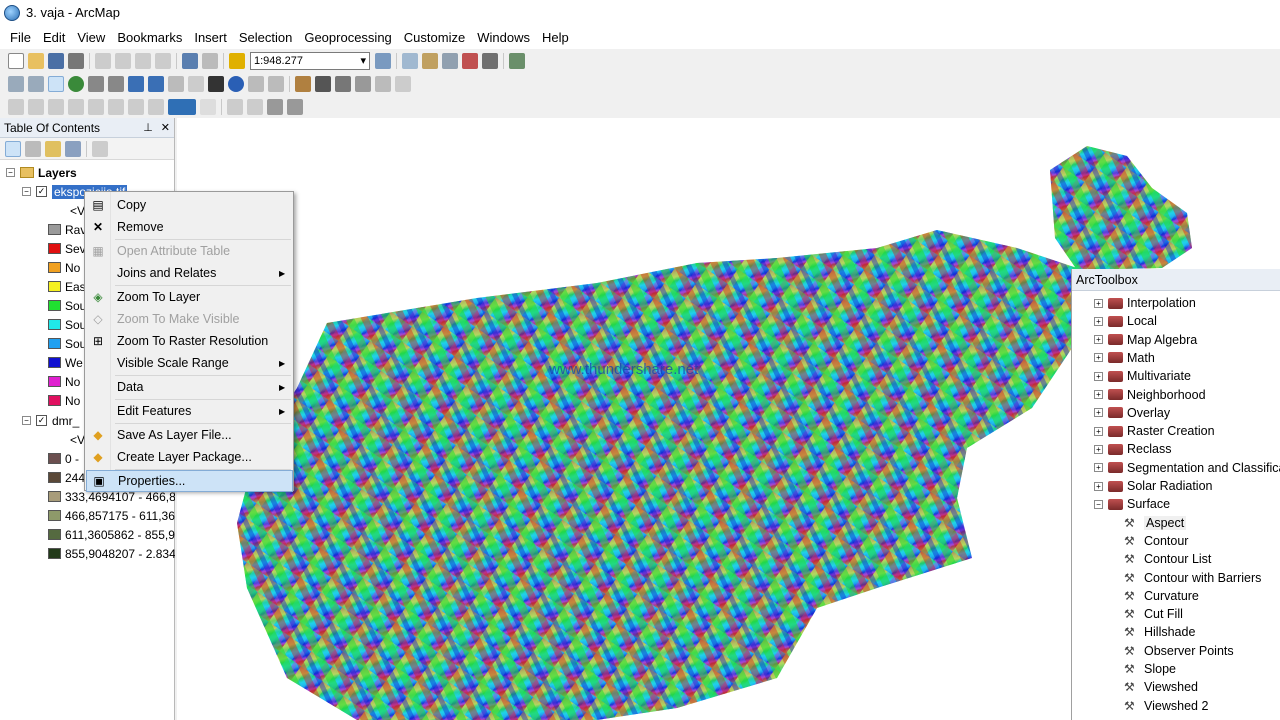 The width and height of the screenshot is (1280, 720). What do you see at coordinates (156, 106) in the screenshot?
I see `draft-mode-icon` at bounding box center [156, 106].